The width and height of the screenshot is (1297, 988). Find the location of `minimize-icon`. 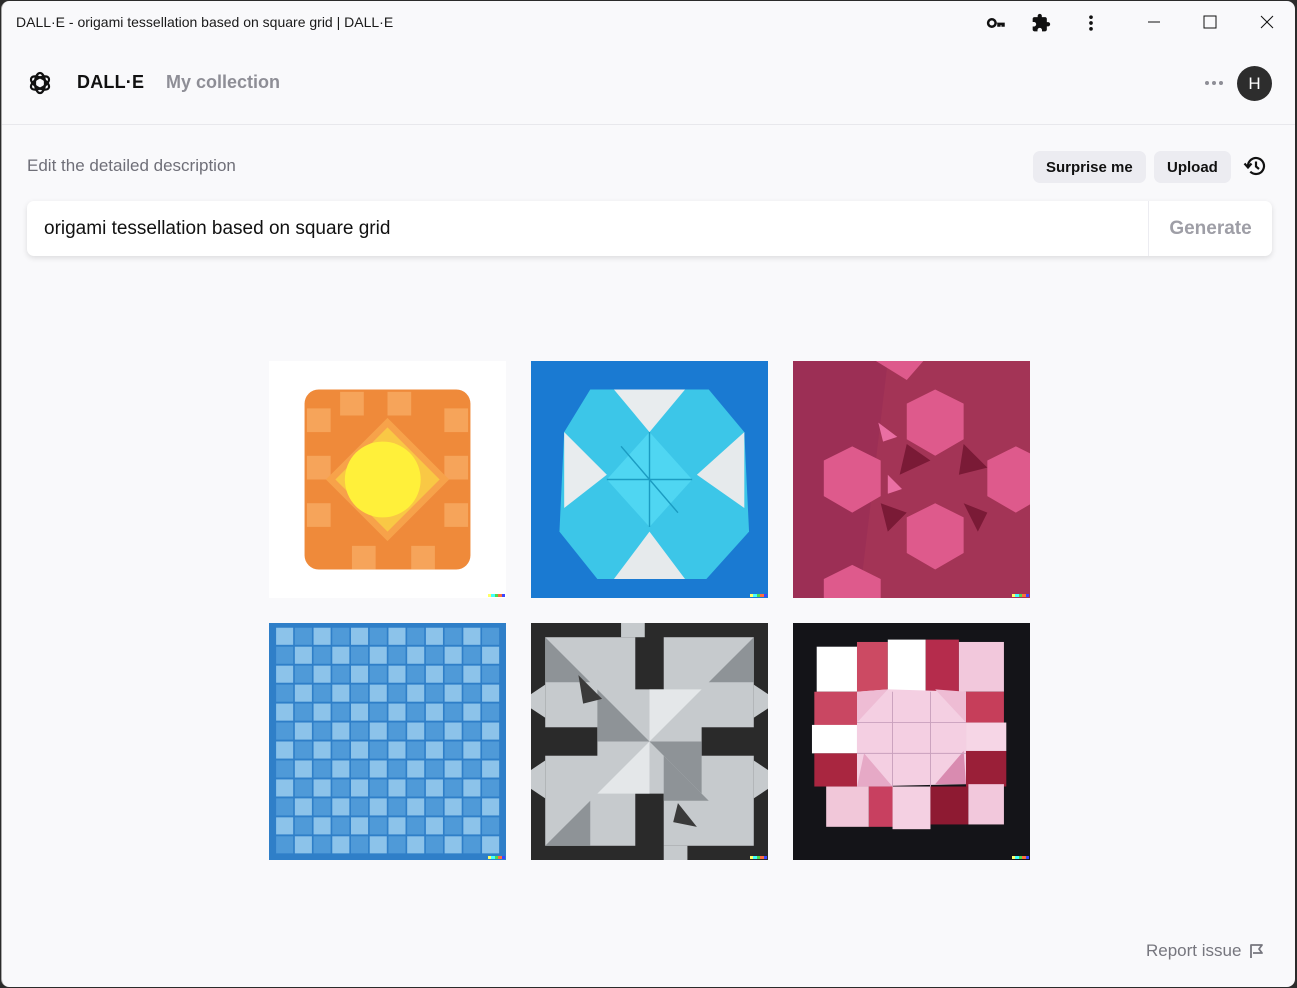

minimize-icon is located at coordinates (1154, 22).